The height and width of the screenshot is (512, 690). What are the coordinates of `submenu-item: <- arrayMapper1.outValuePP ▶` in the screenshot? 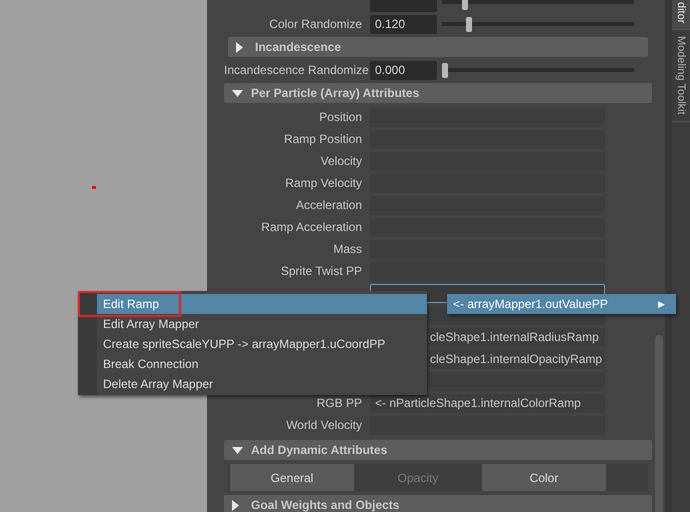 It's located at (561, 304).